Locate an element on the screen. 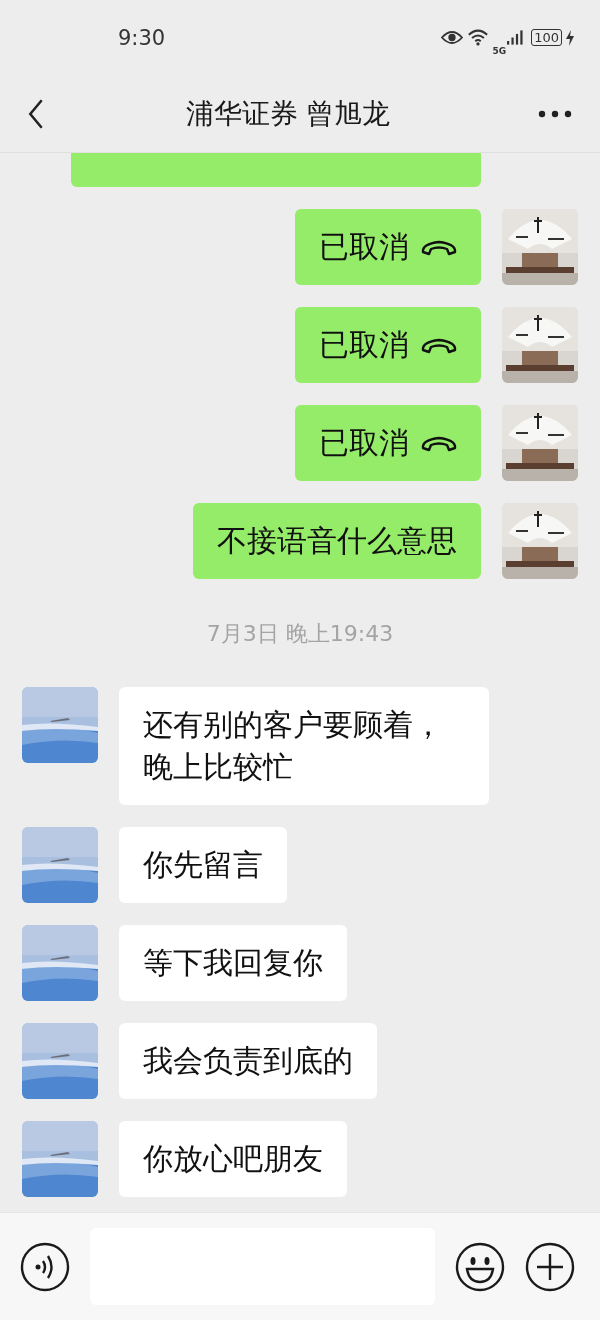 The width and height of the screenshot is (600, 1320). plus-icon is located at coordinates (550, 1266).